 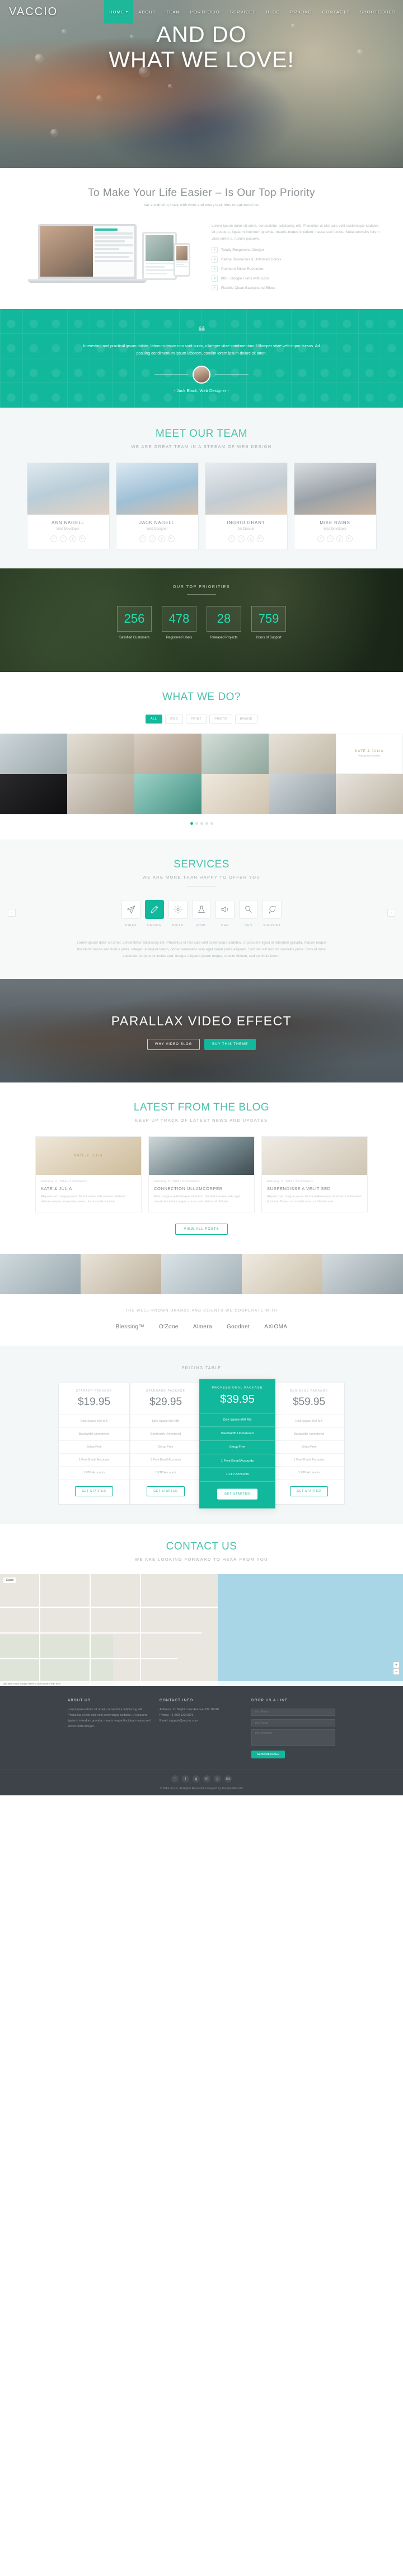 What do you see at coordinates (396, 1666) in the screenshot?
I see `zoom-in-icon: +` at bounding box center [396, 1666].